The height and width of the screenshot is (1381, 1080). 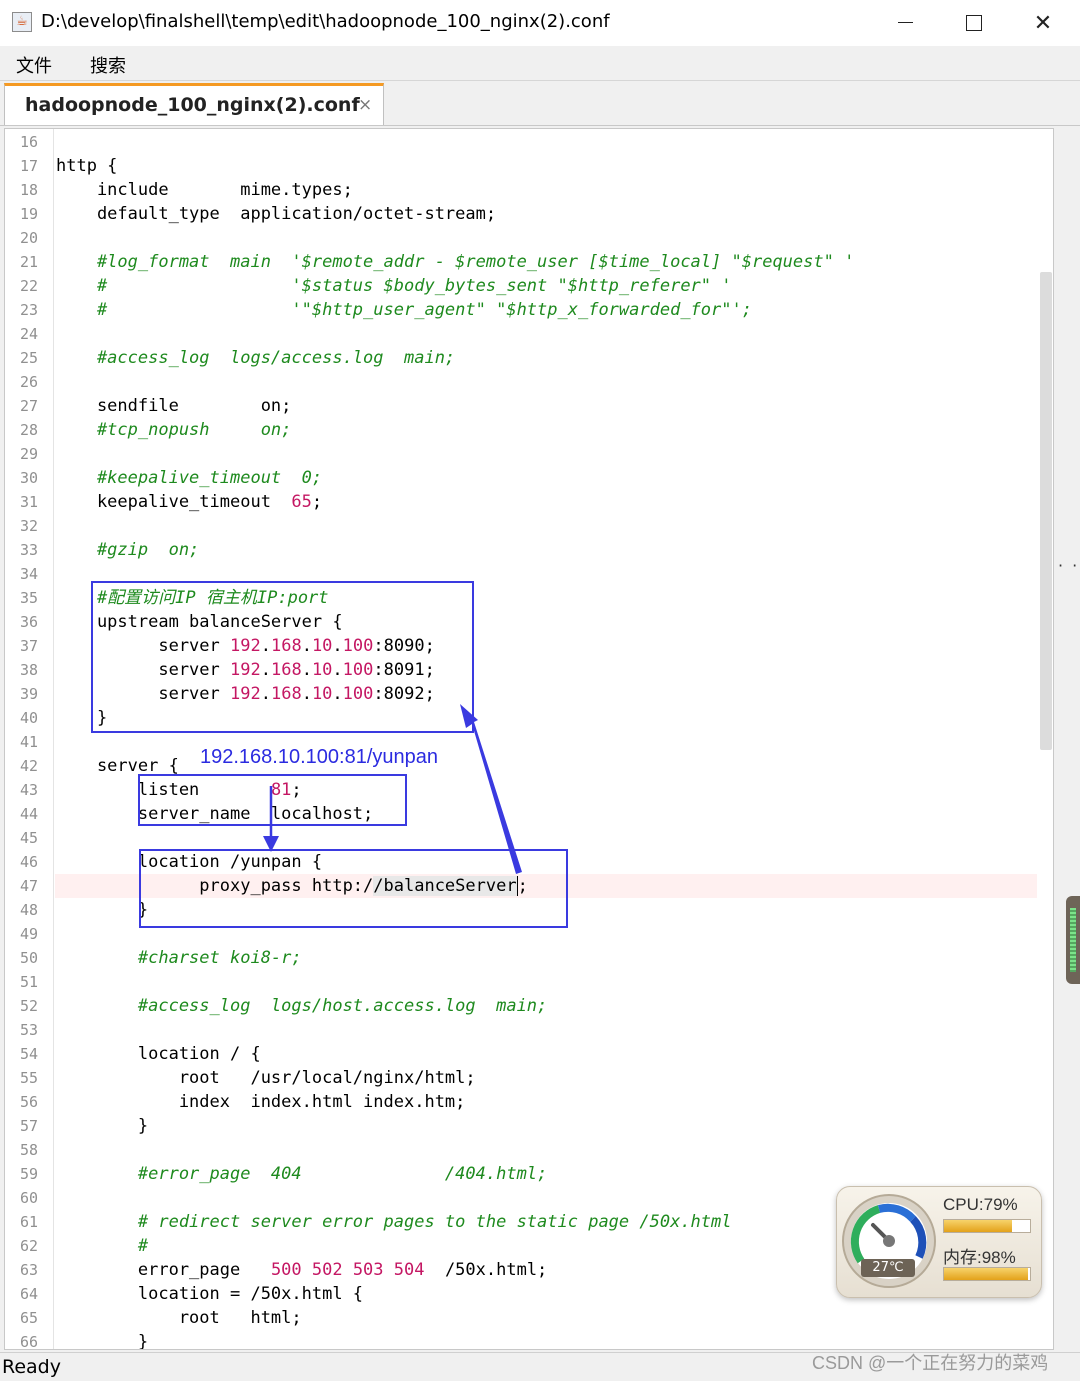 I want to click on code-line: 25 #access_log logs/access.log main;, so click(x=529, y=358).